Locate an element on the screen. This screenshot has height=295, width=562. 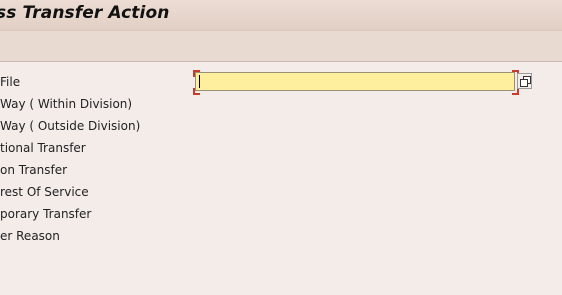
option-item: tional Transfer is located at coordinates (43, 148).